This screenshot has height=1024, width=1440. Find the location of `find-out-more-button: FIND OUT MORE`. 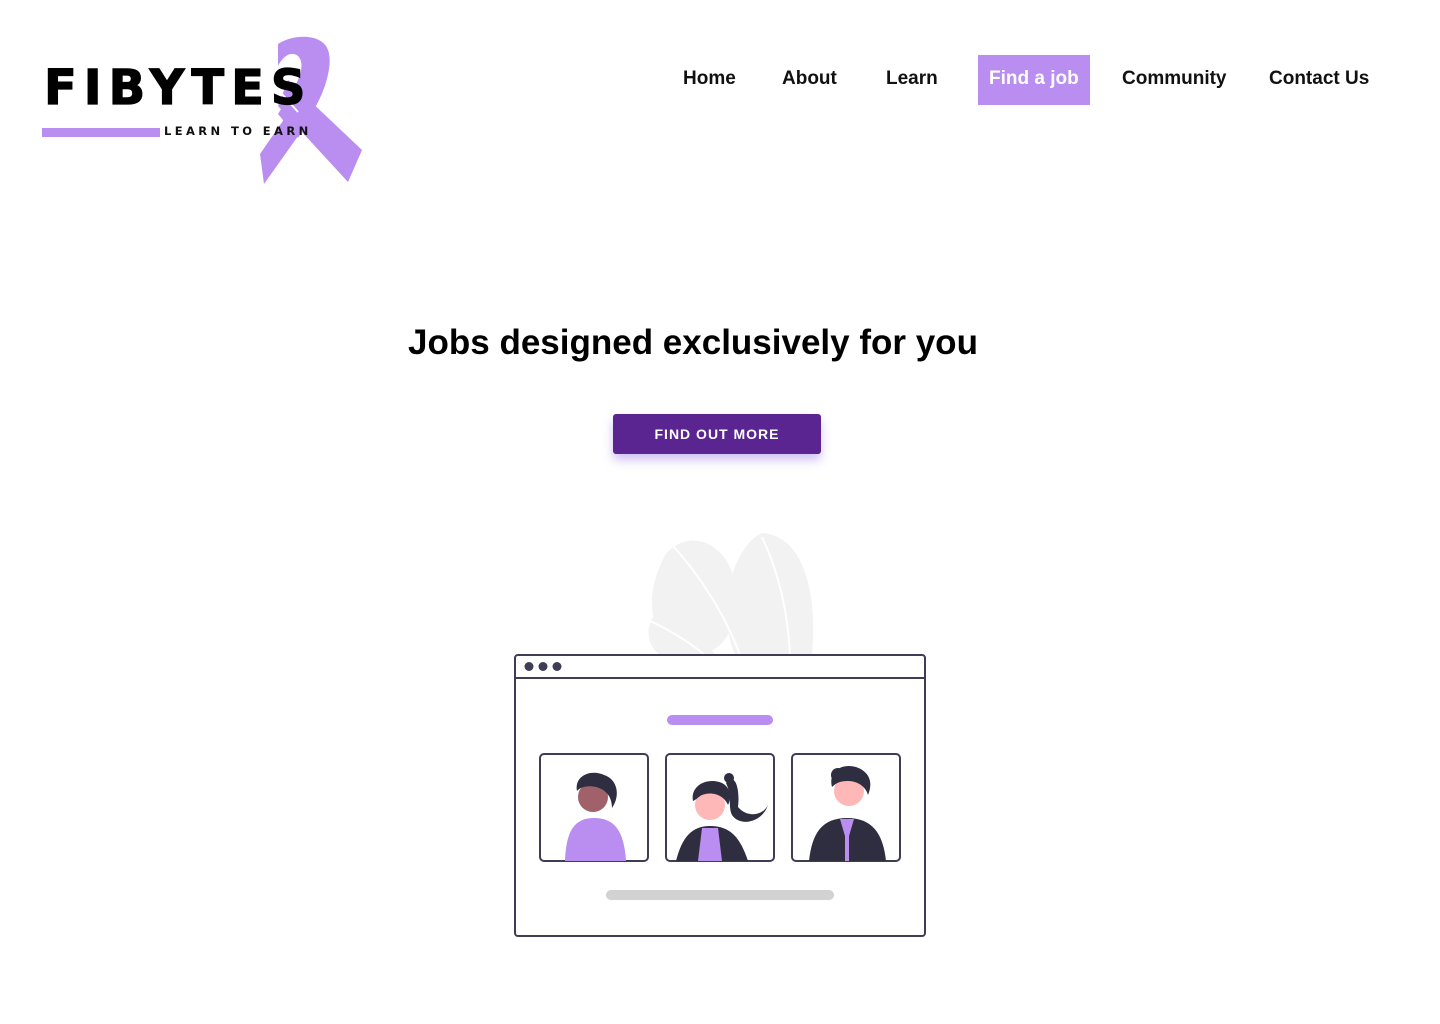

find-out-more-button: FIND OUT MORE is located at coordinates (717, 434).